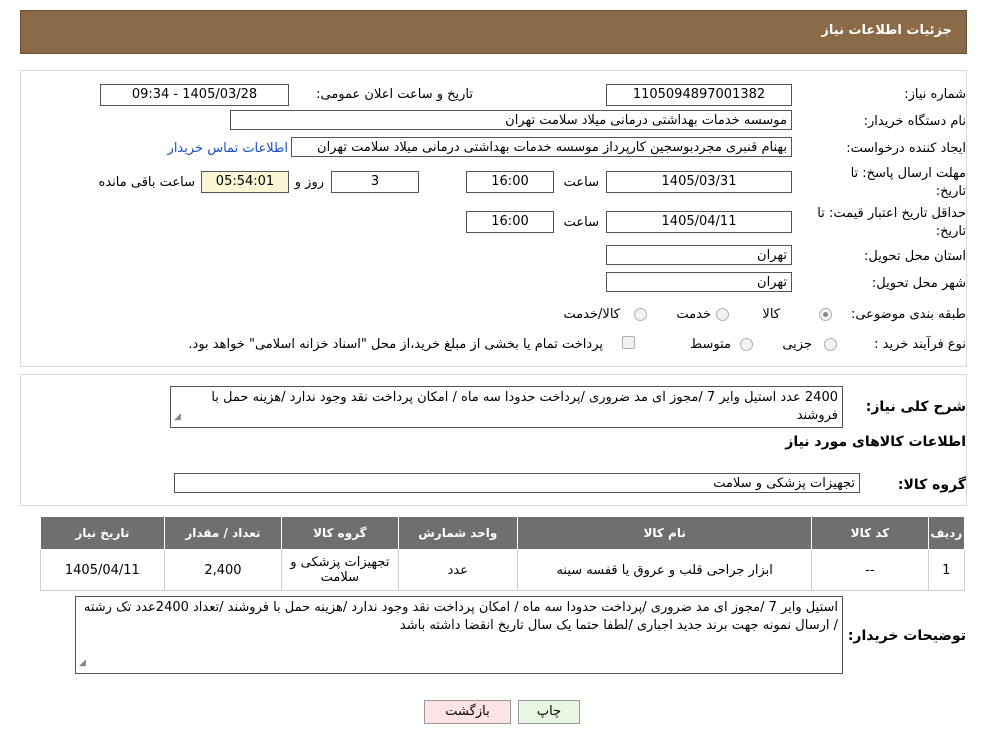 Image resolution: width=985 pixels, height=744 pixels. What do you see at coordinates (581, 182) in the screenshot?
I see `deadline-time-label: ساعت` at bounding box center [581, 182].